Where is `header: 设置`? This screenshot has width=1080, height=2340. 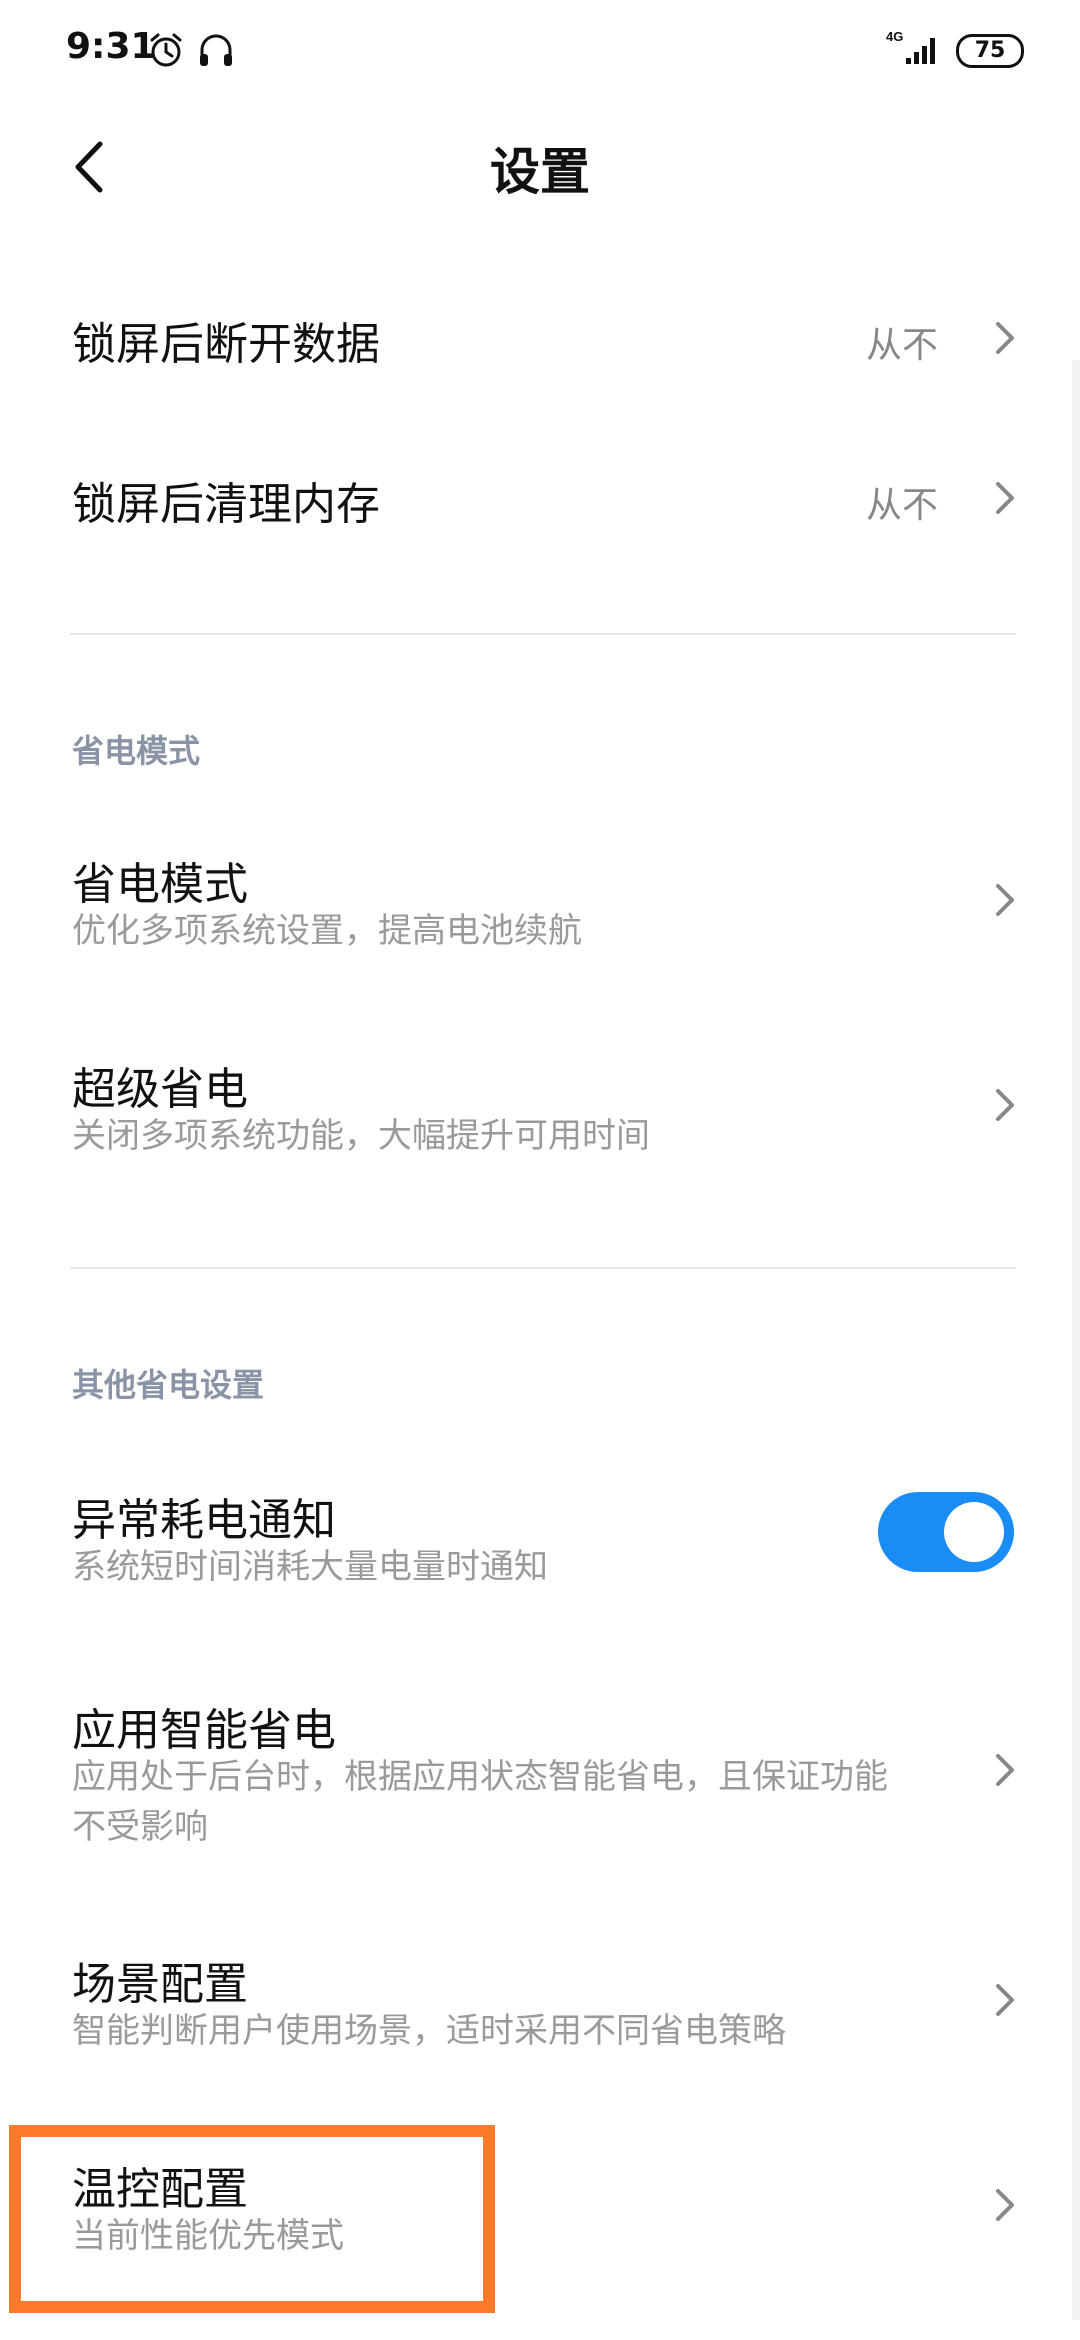
header: 设置 is located at coordinates (540, 165).